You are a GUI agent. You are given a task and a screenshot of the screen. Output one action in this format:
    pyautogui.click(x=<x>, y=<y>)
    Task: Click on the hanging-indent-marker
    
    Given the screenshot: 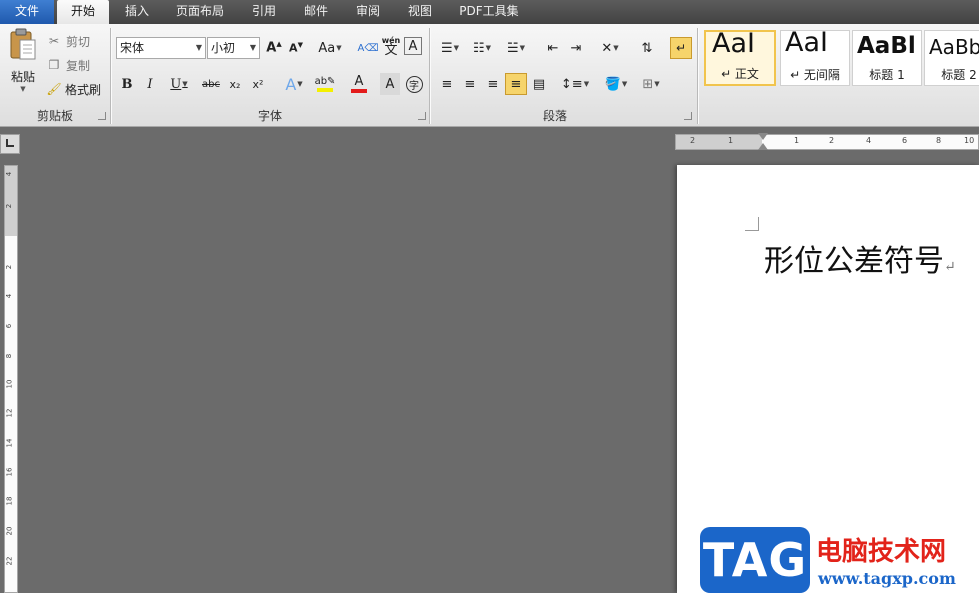 What is the action you would take?
    pyautogui.click(x=763, y=146)
    